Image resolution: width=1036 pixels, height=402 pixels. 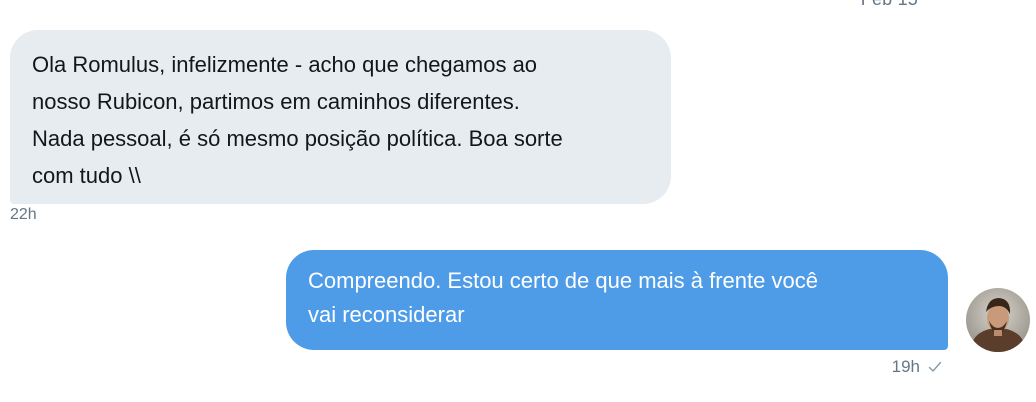 I want to click on received-message-time: 22h, so click(x=23, y=214).